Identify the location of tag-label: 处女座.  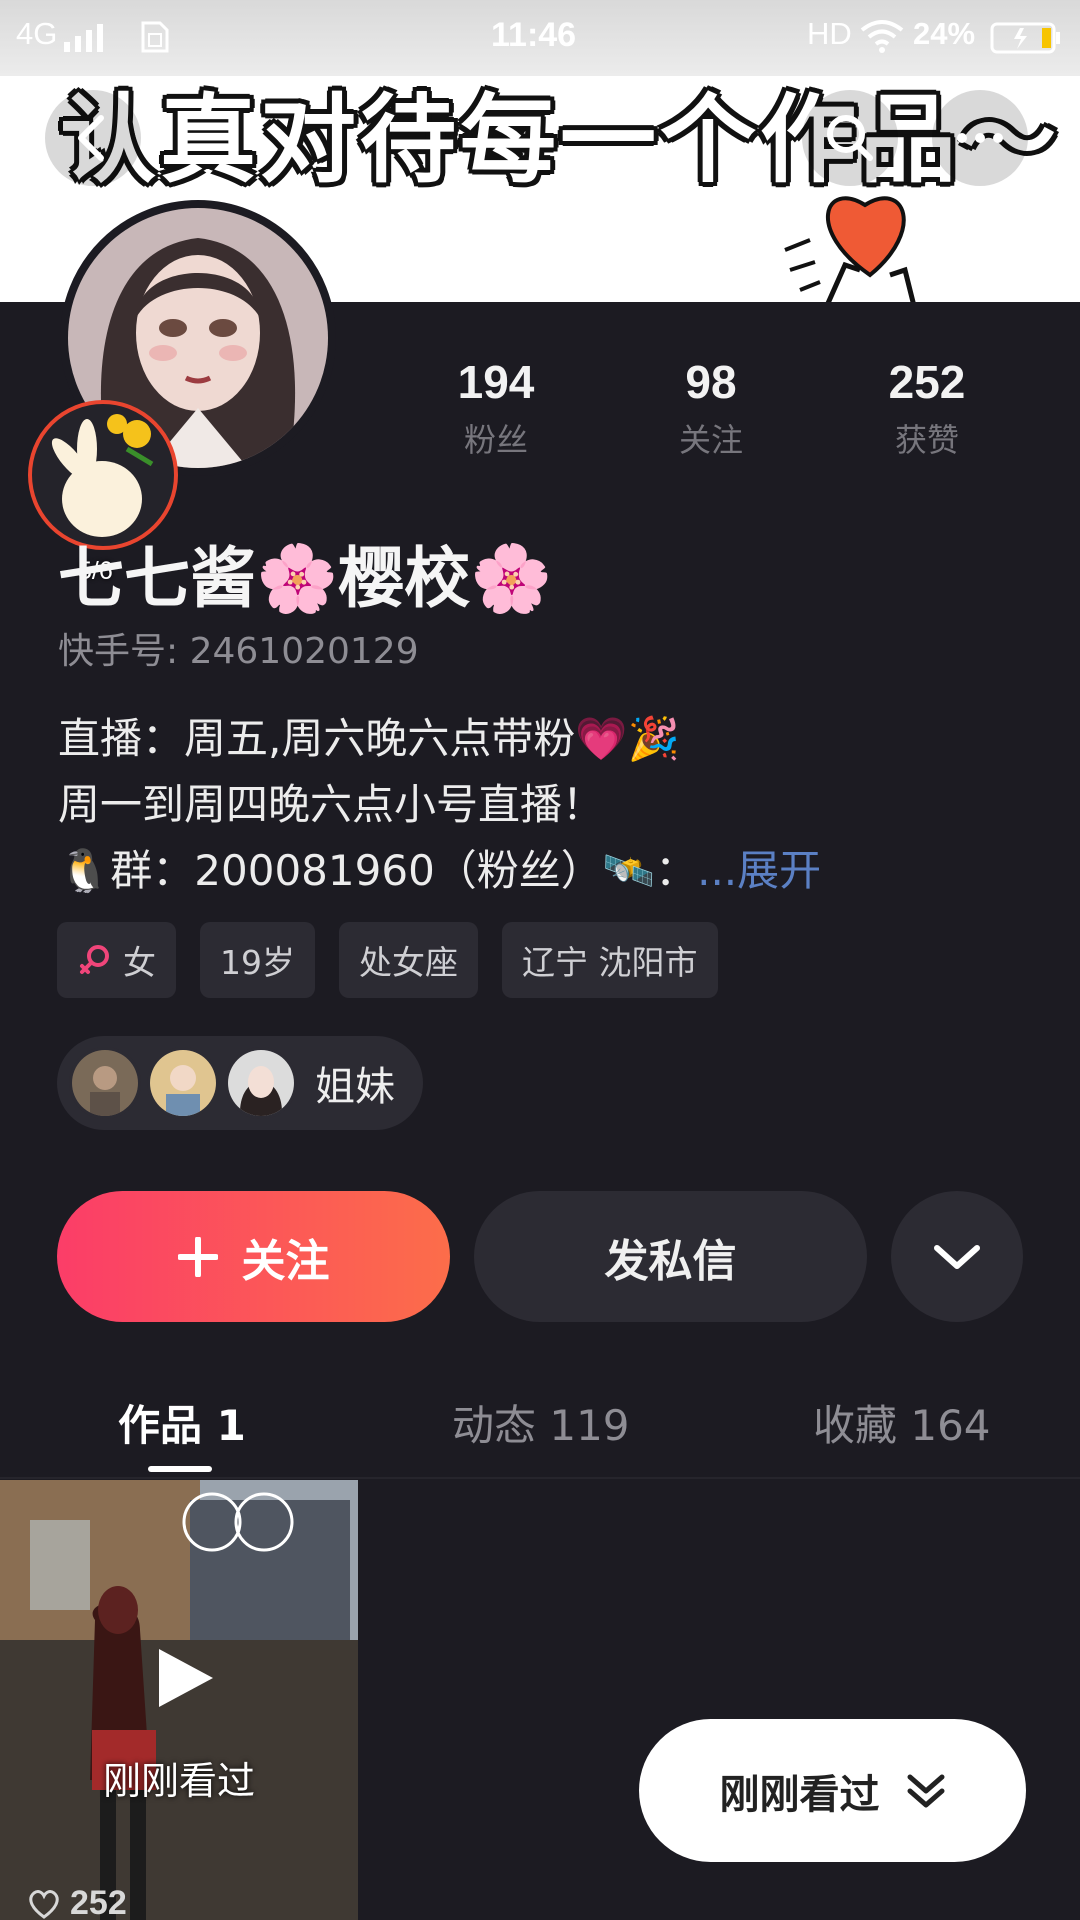
(408, 962).